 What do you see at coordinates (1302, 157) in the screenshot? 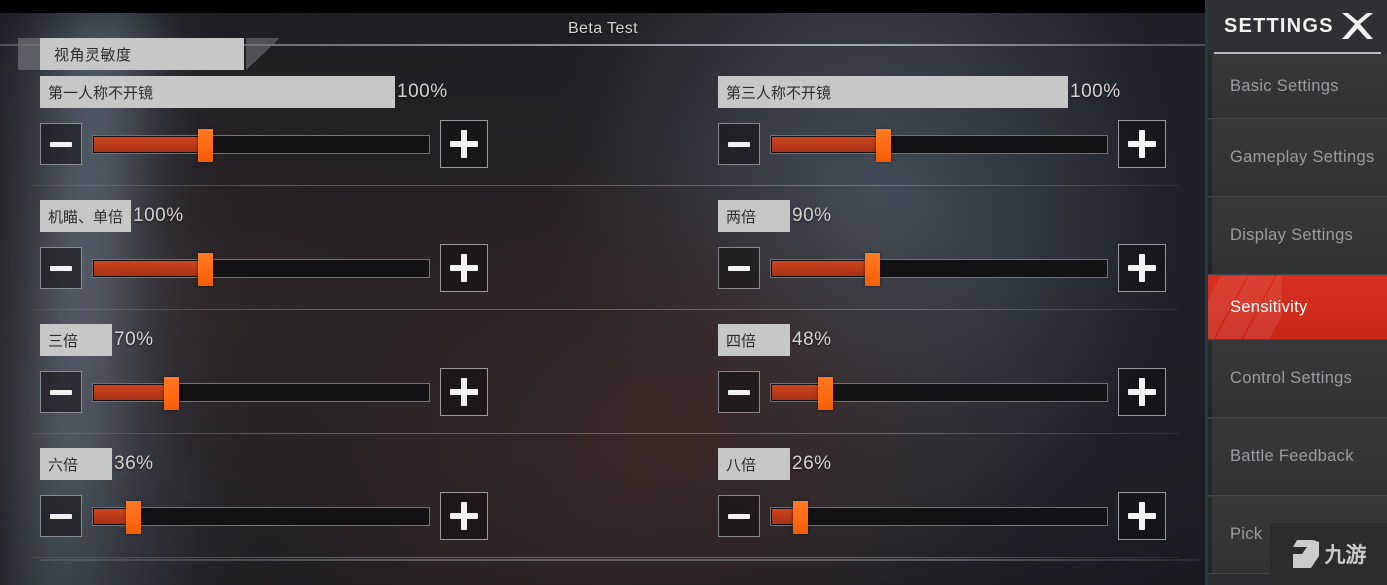
I see `sidebar-item-label: Gameplay Settings` at bounding box center [1302, 157].